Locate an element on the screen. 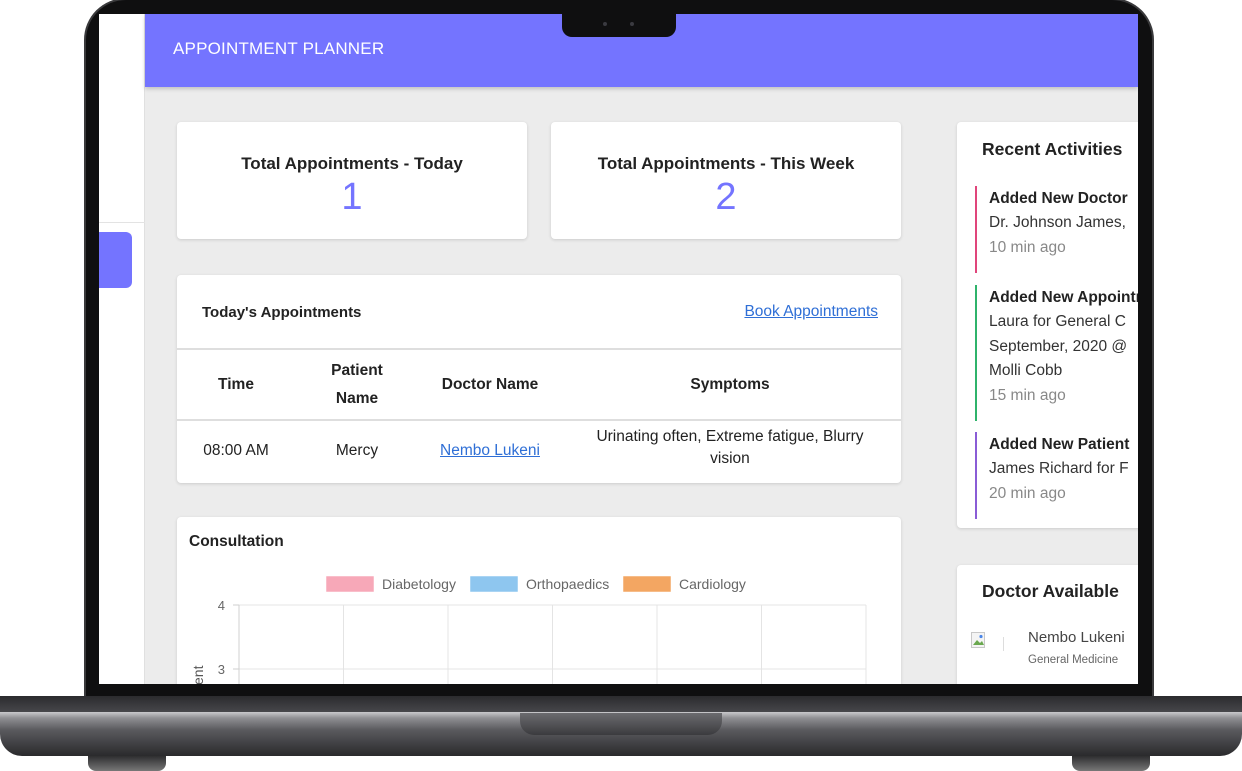  activity-time: 20 min ago is located at coordinates (1027, 493).